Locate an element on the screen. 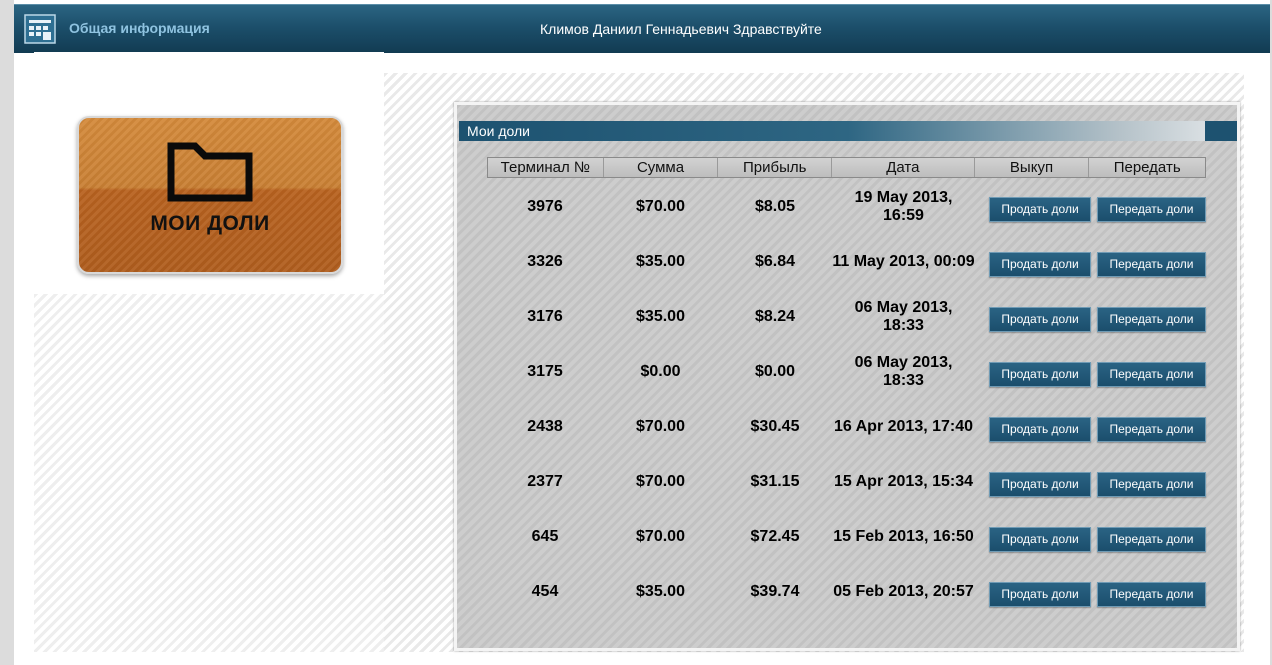 This screenshot has width=1272, height=665. profit-value: $30.45 is located at coordinates (775, 426).